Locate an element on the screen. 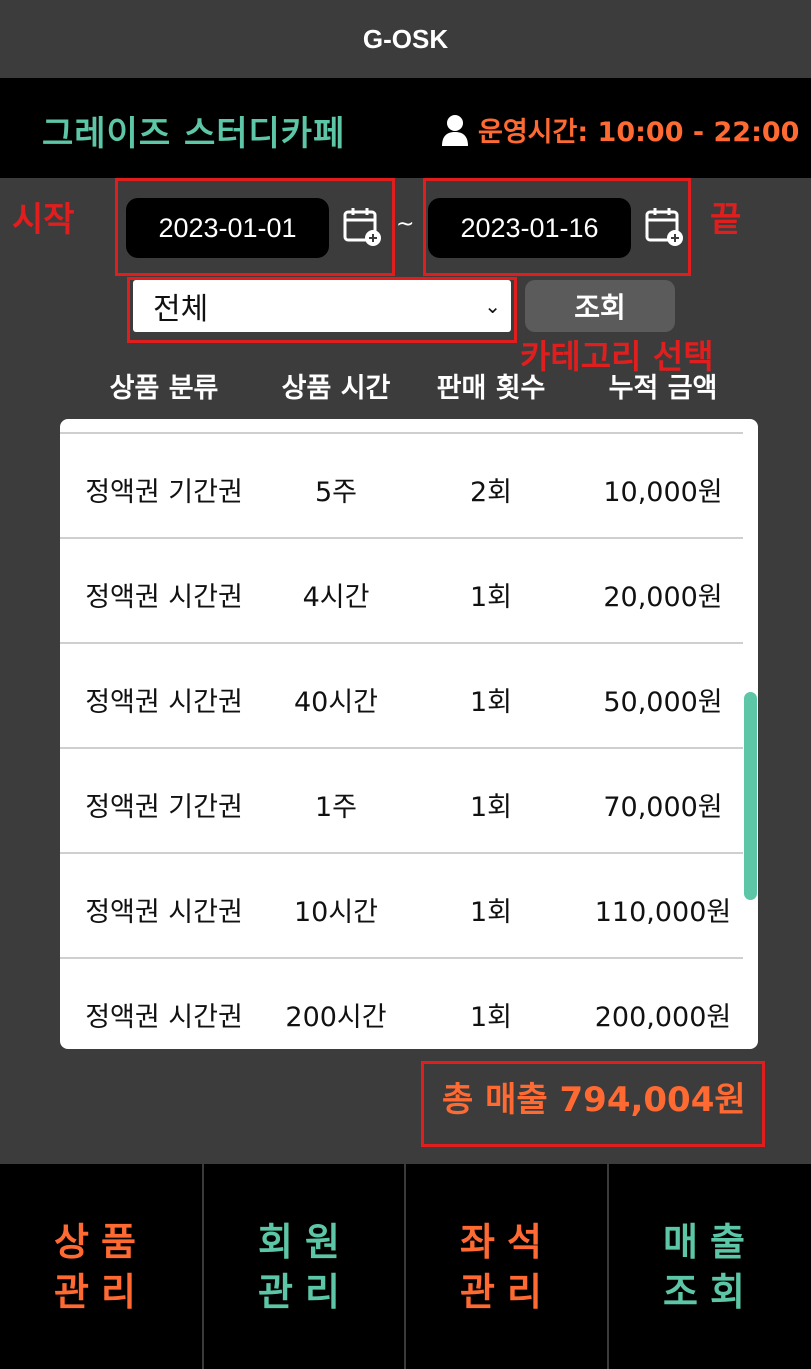 The width and height of the screenshot is (811, 1369). cell-duration: 10시간 is located at coordinates (336, 912).